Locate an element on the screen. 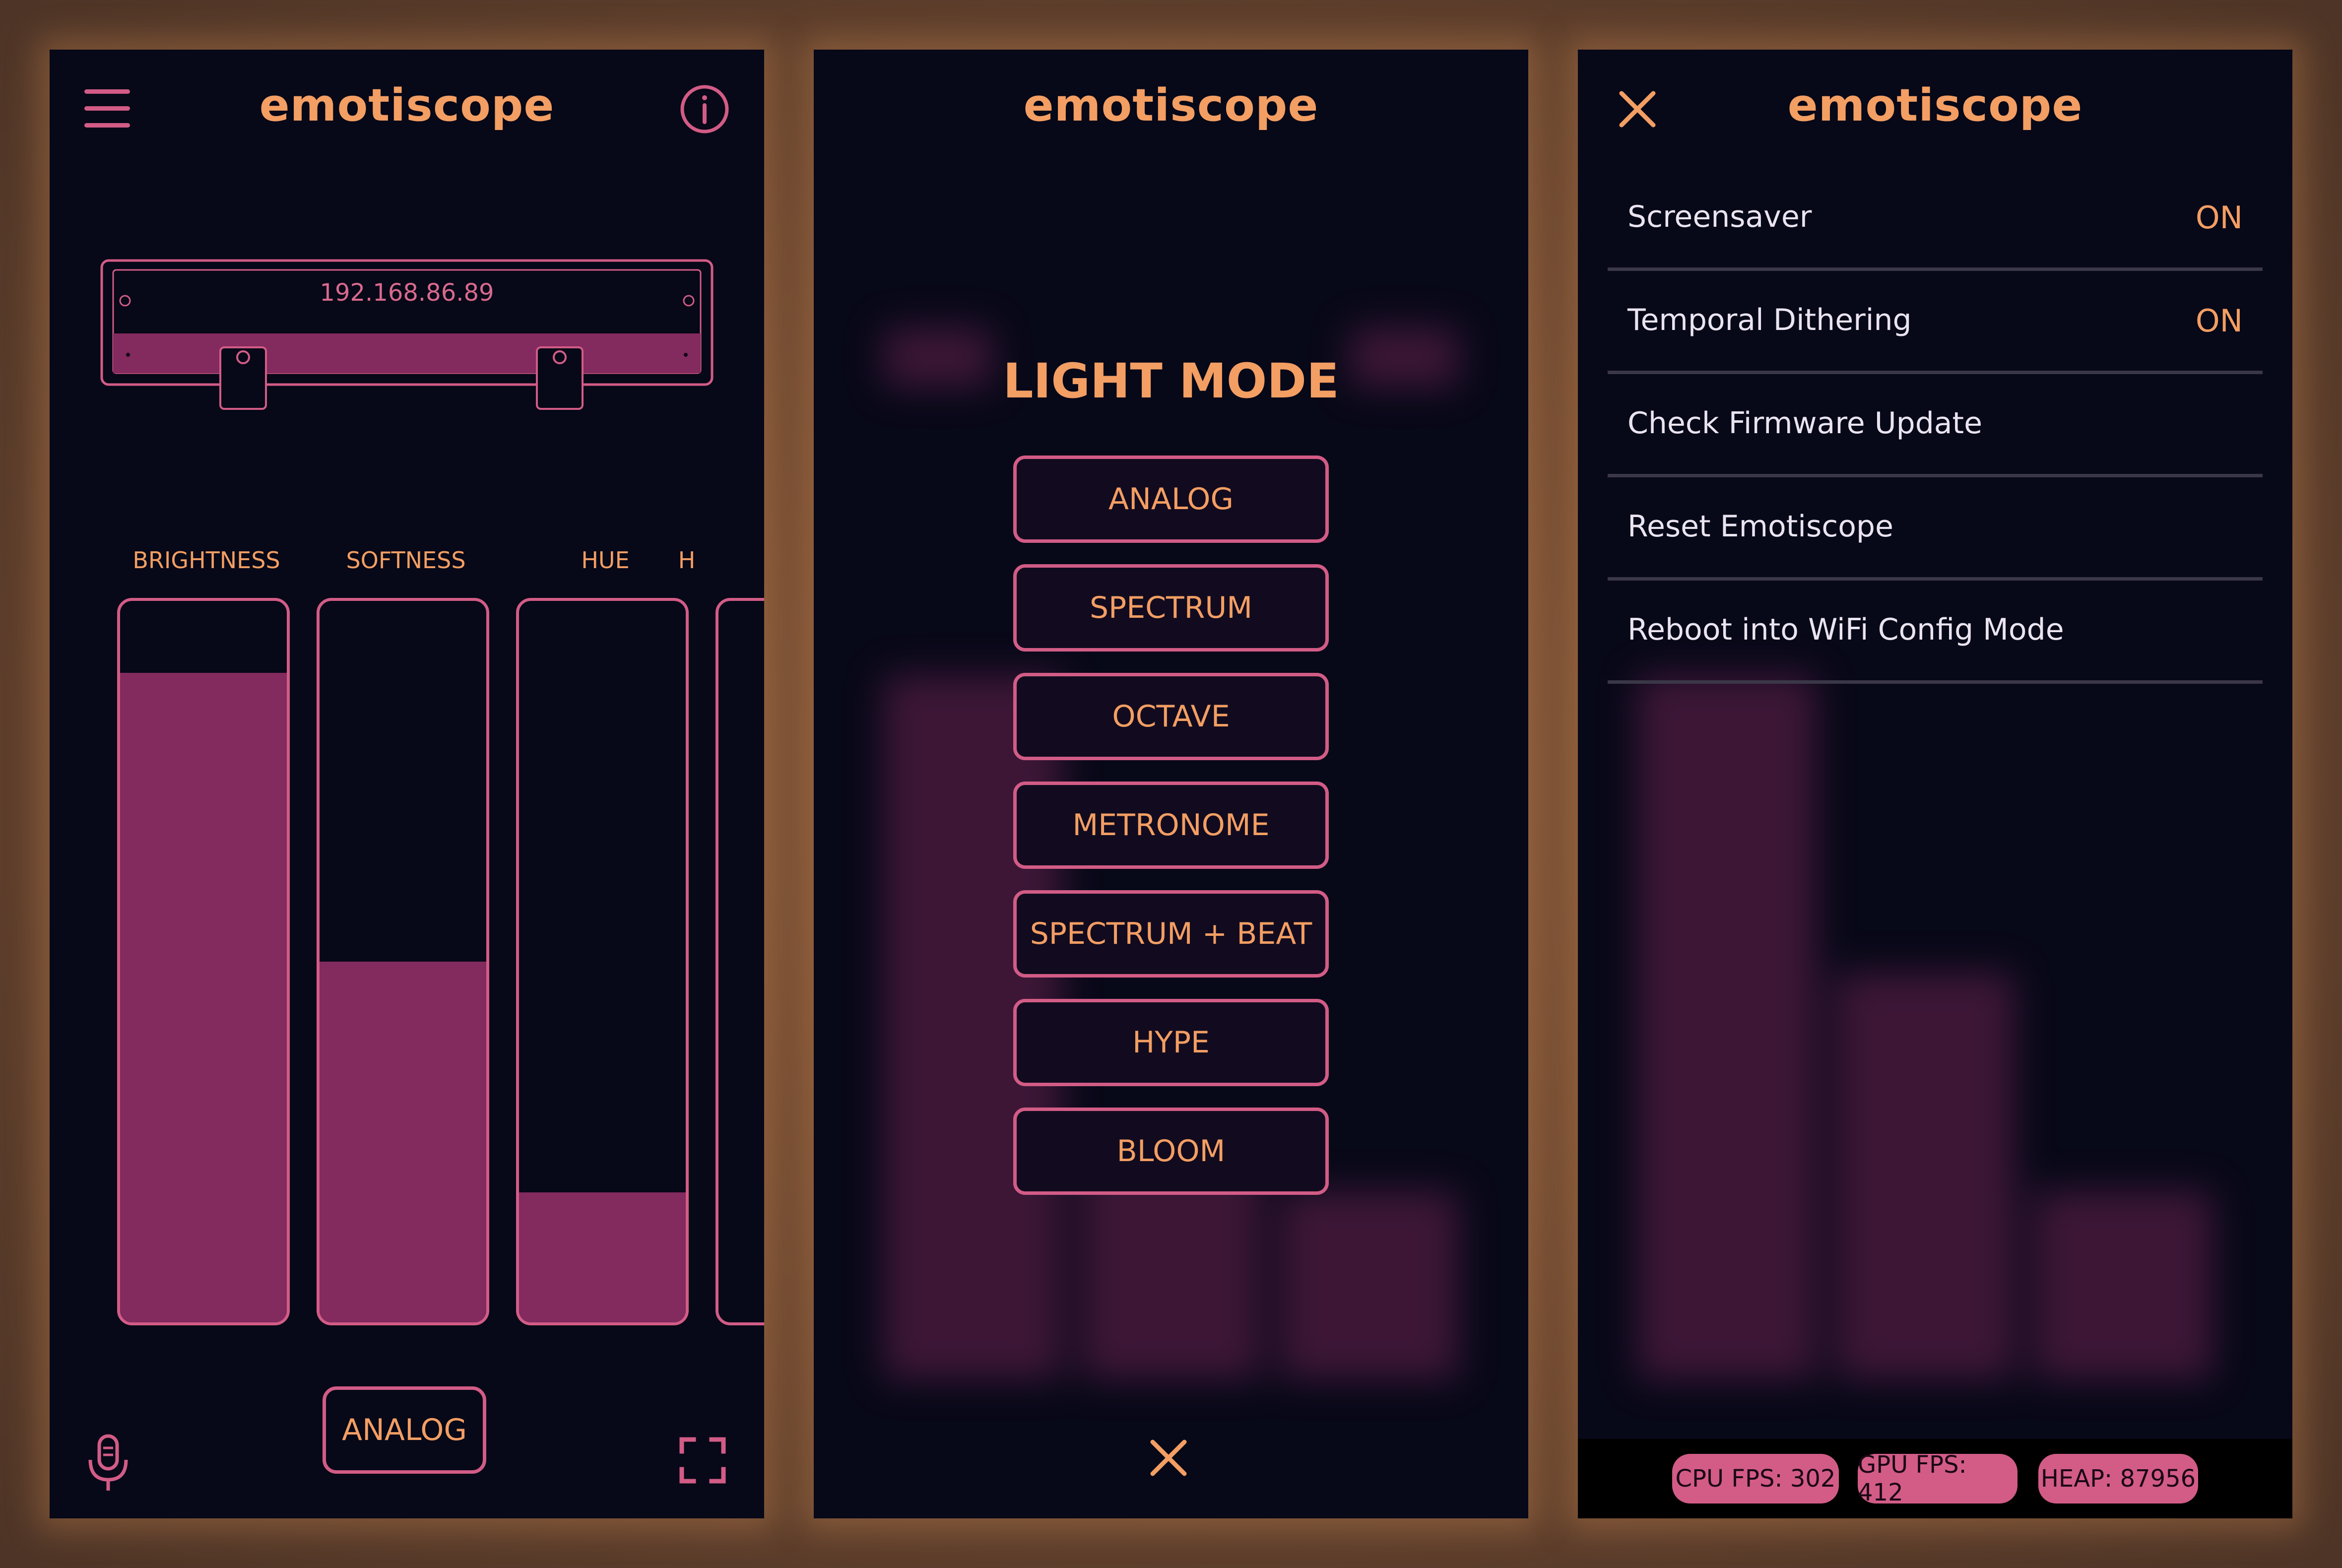  setting-label: Reset Emotiscope is located at coordinates (1760, 526).